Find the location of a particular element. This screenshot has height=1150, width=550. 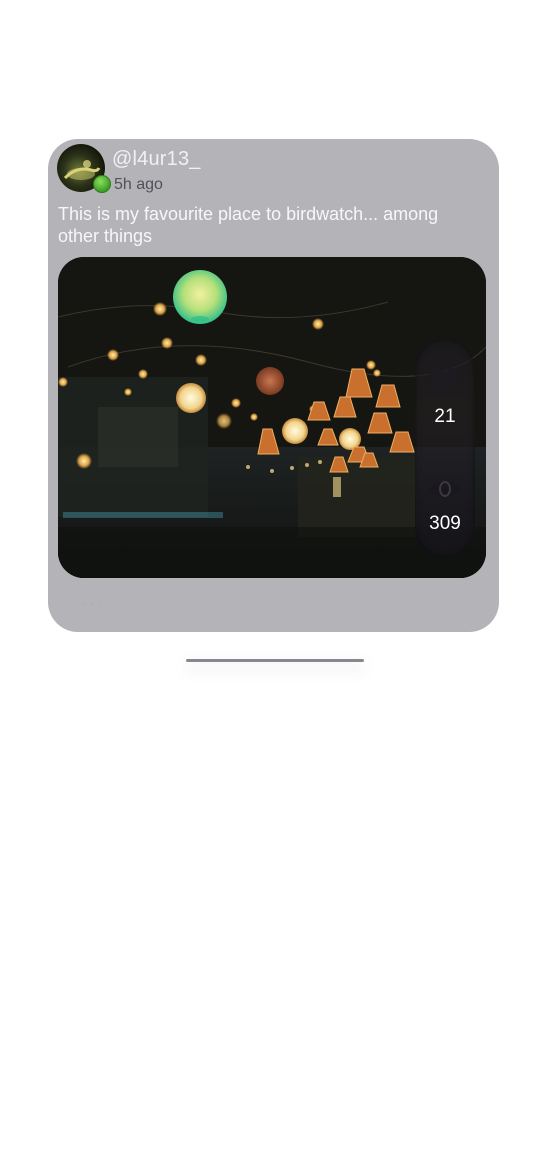

online-status-indicator is located at coordinates (102, 184).